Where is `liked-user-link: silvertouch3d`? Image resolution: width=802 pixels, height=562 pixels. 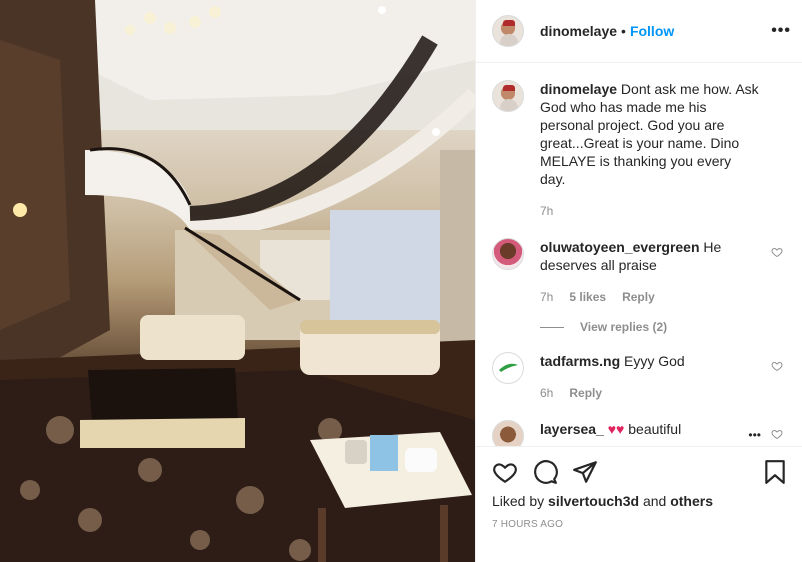 liked-user-link: silvertouch3d is located at coordinates (593, 501).